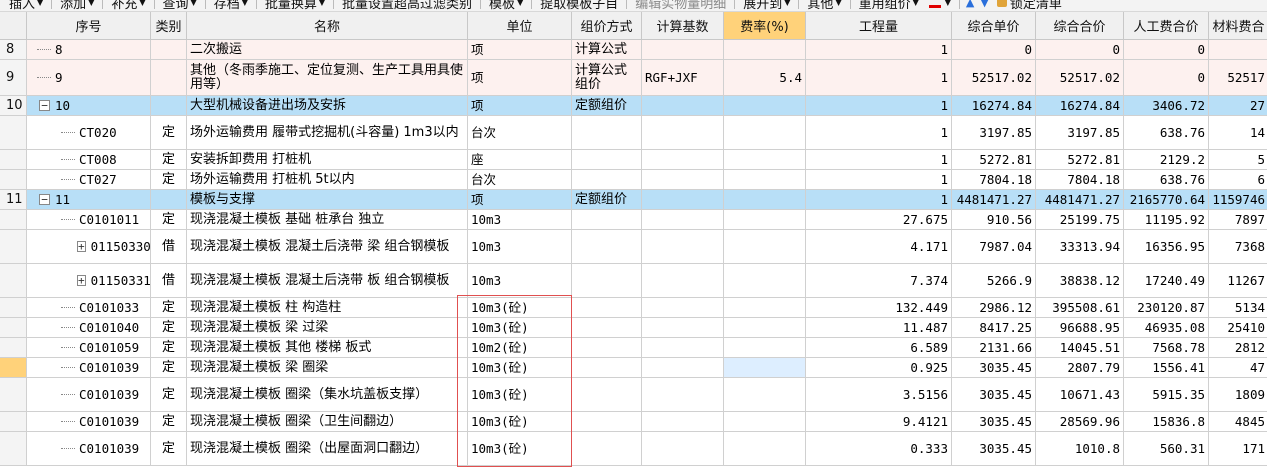 This screenshot has height=471, width=1267. What do you see at coordinates (89, 133) in the screenshot?
I see `cell-code: CT020` at bounding box center [89, 133].